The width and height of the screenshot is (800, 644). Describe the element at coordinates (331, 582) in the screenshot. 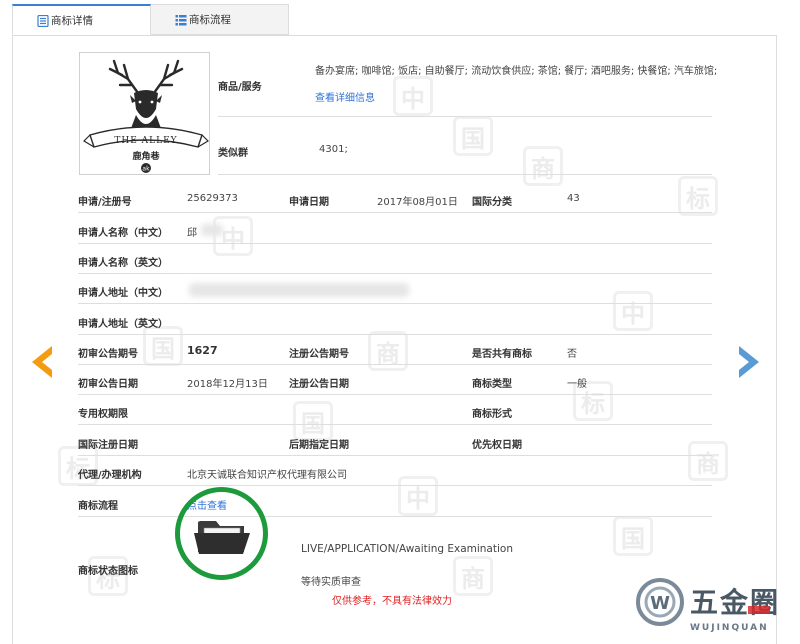

I see `status-cn: 等待实质审查` at that location.